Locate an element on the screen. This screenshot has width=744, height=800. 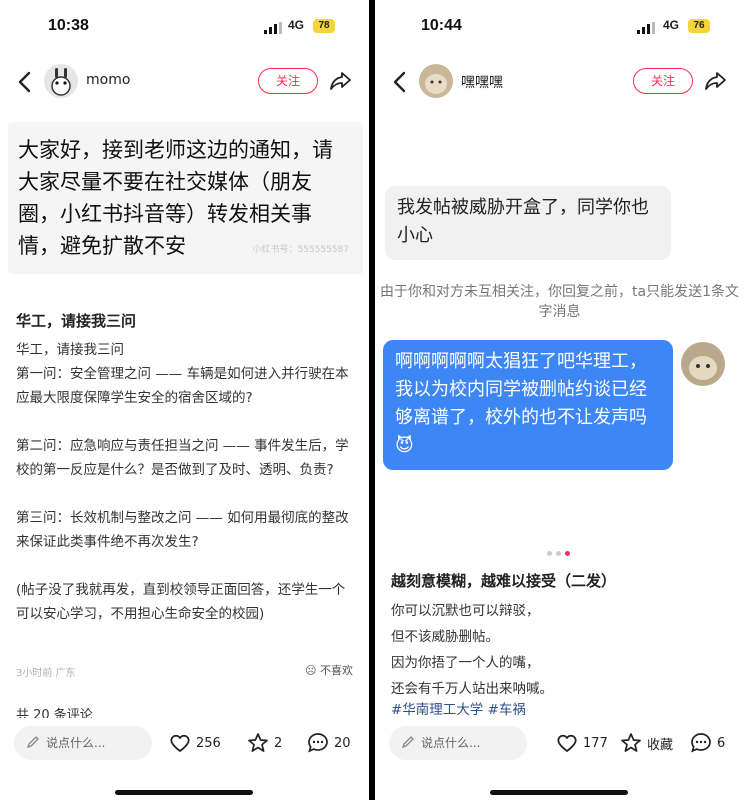
like-count: 256 is located at coordinates (208, 743).